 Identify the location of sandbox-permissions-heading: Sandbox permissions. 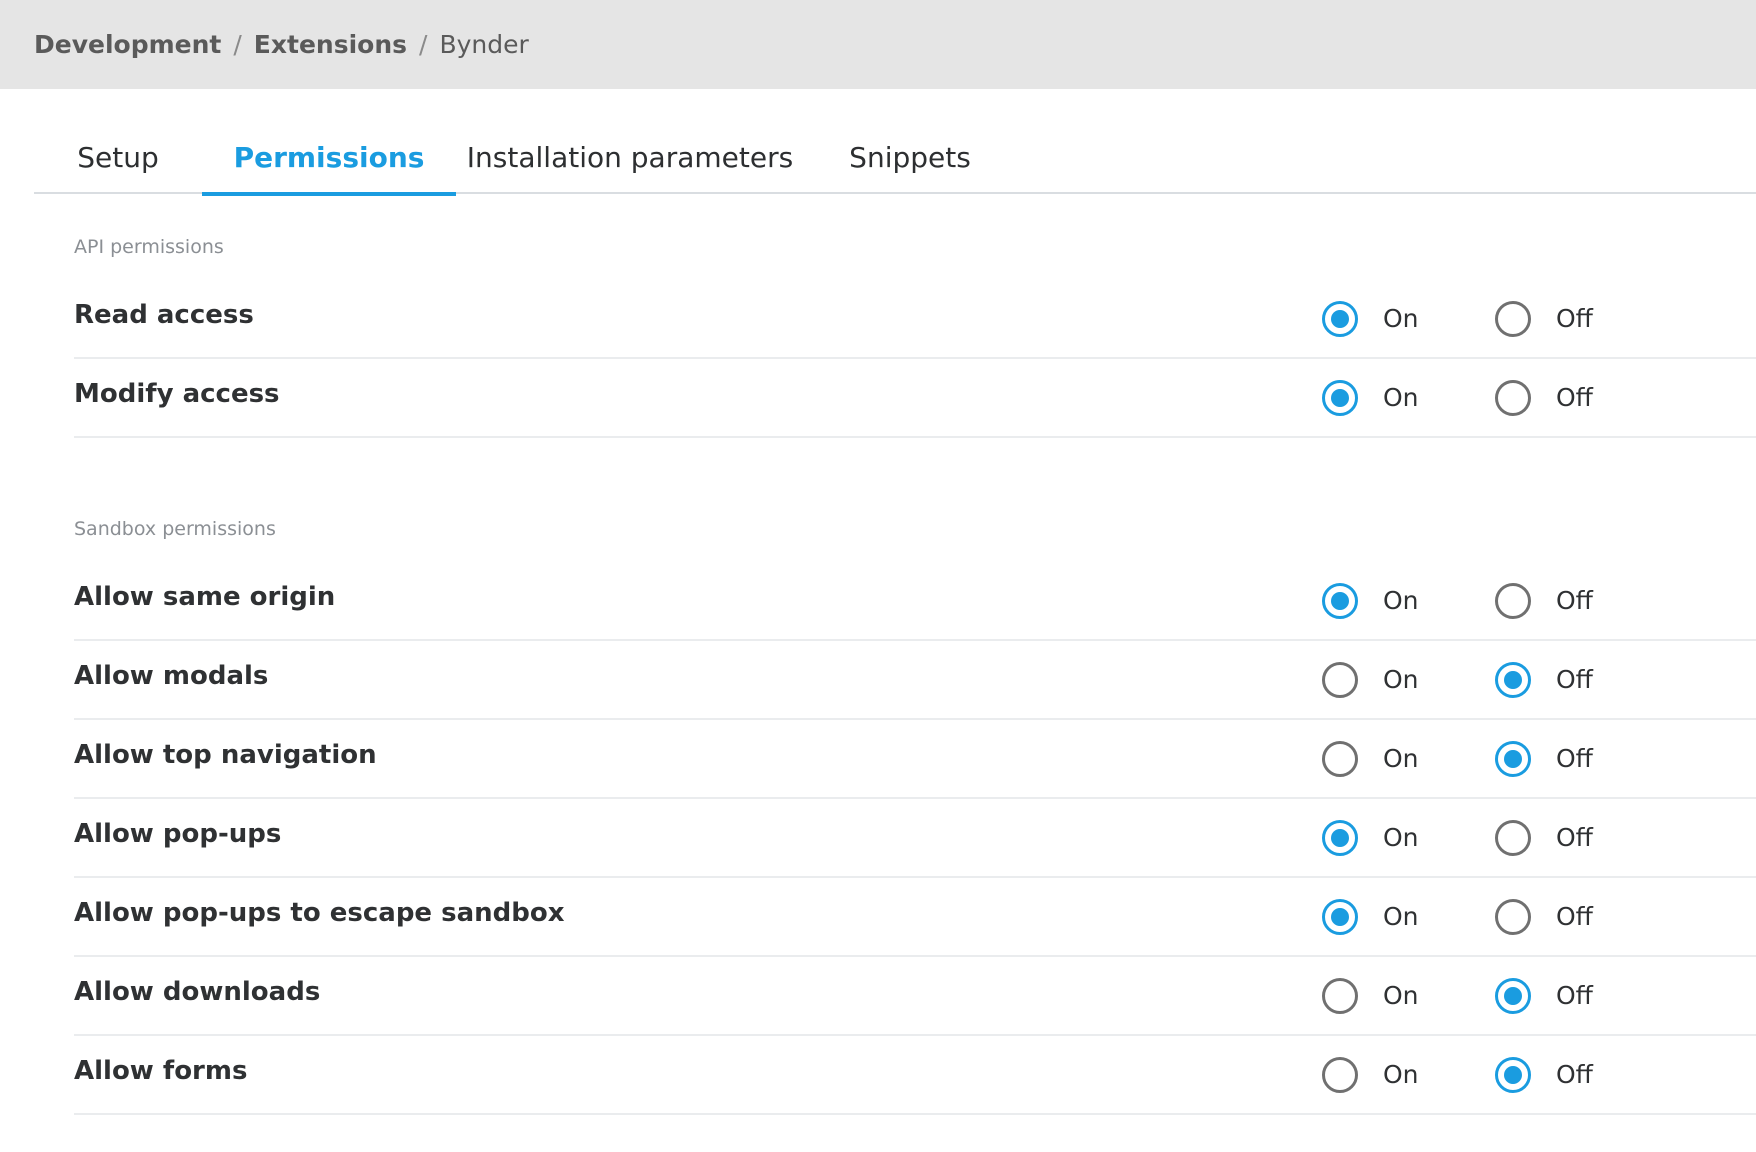
(175, 529).